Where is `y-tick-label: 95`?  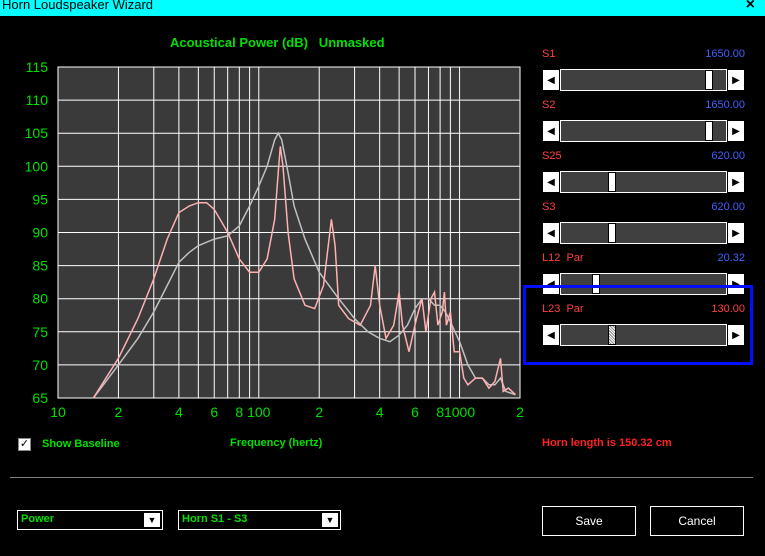
y-tick-label: 95 is located at coordinates (40, 199).